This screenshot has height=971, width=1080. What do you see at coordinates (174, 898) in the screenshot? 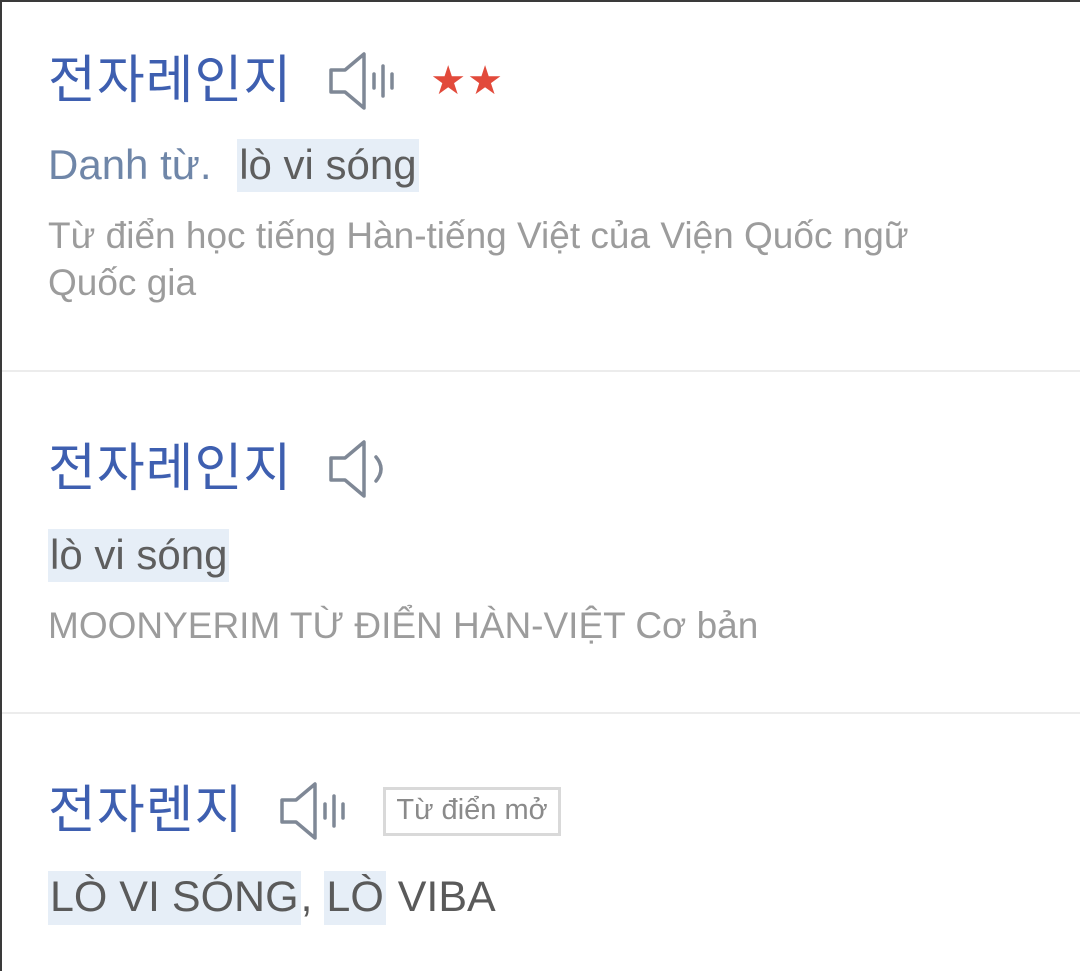
I see `meaning-text: LÒ VI SÓNG` at bounding box center [174, 898].